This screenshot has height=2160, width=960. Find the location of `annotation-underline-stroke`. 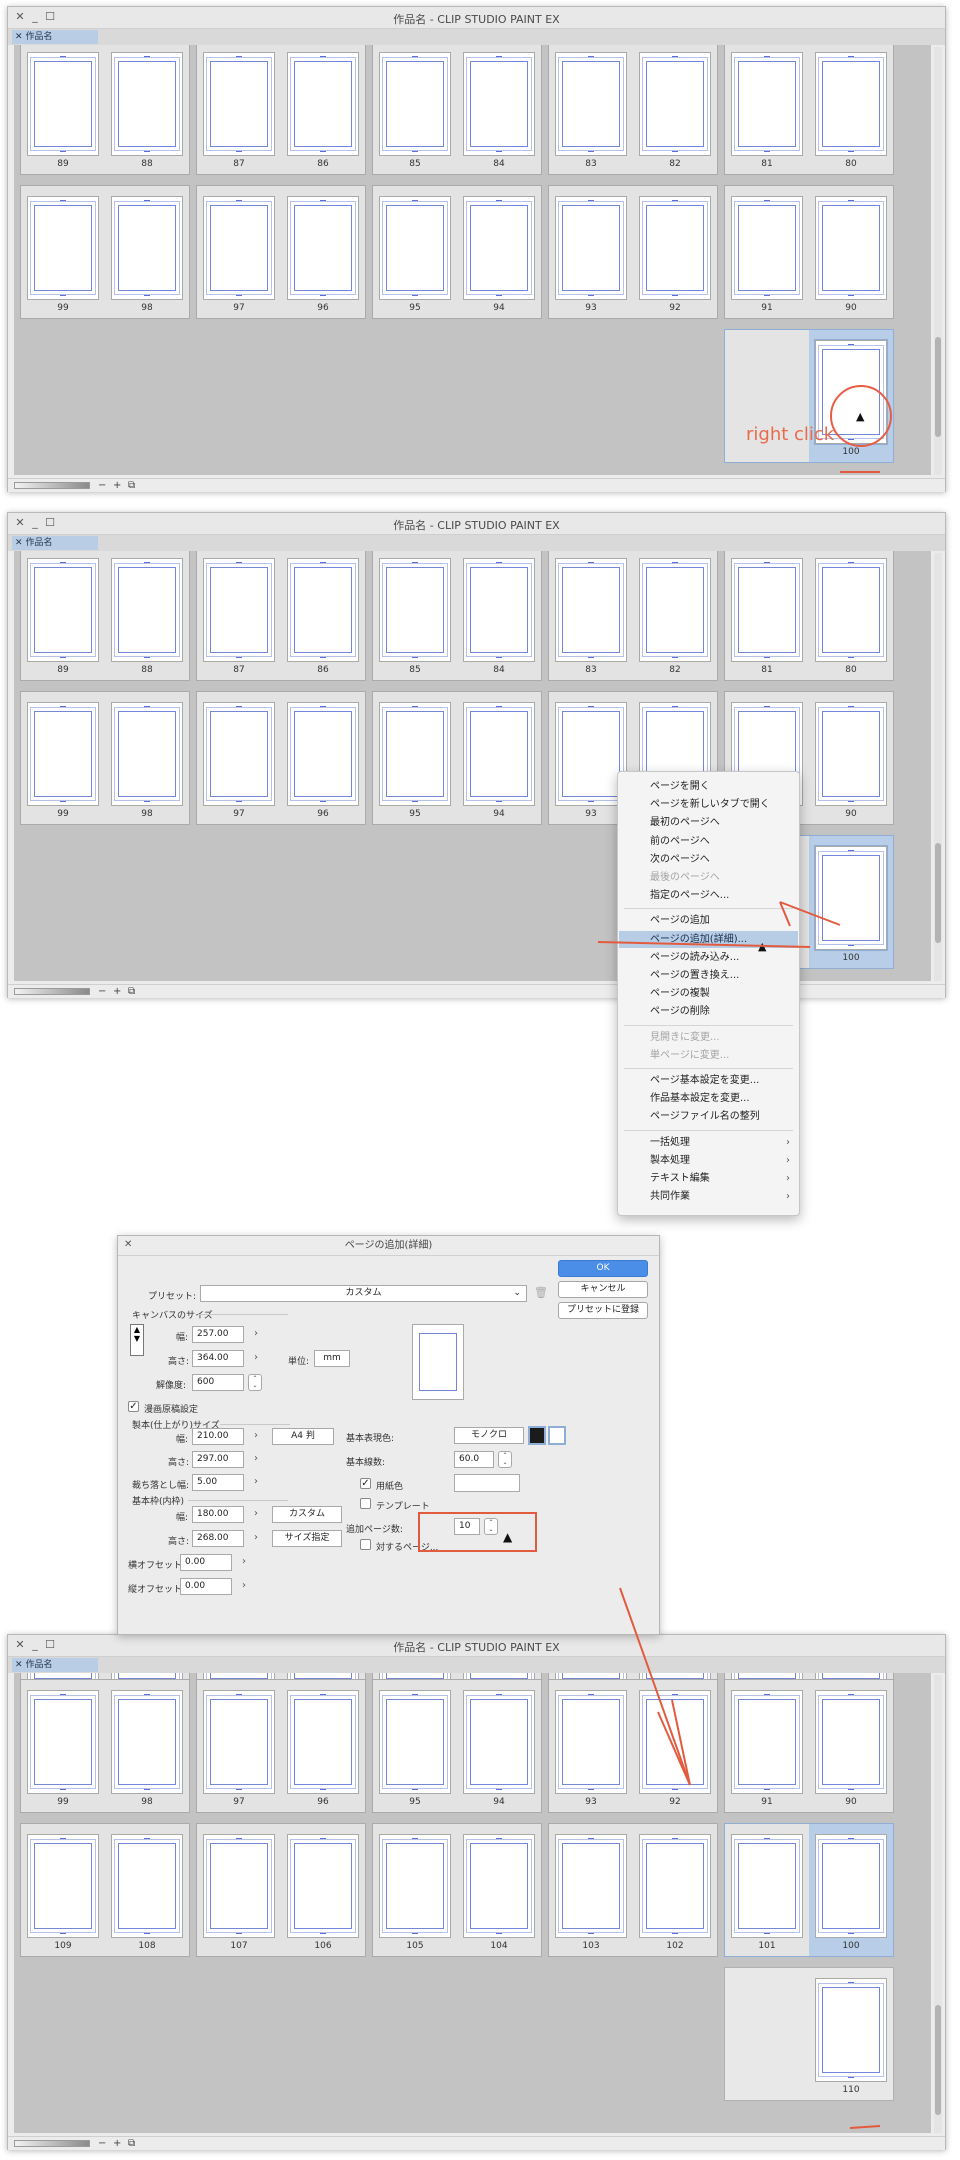

annotation-underline-stroke is located at coordinates (865, 2127).